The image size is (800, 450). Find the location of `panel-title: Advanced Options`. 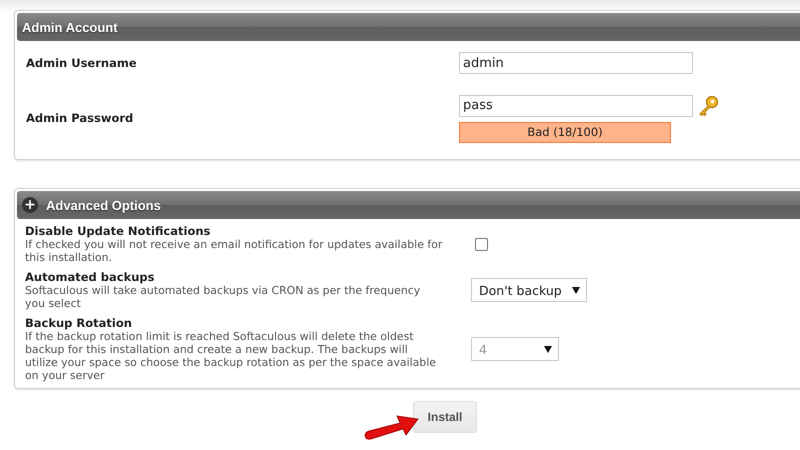

panel-title: Advanced Options is located at coordinates (103, 205).